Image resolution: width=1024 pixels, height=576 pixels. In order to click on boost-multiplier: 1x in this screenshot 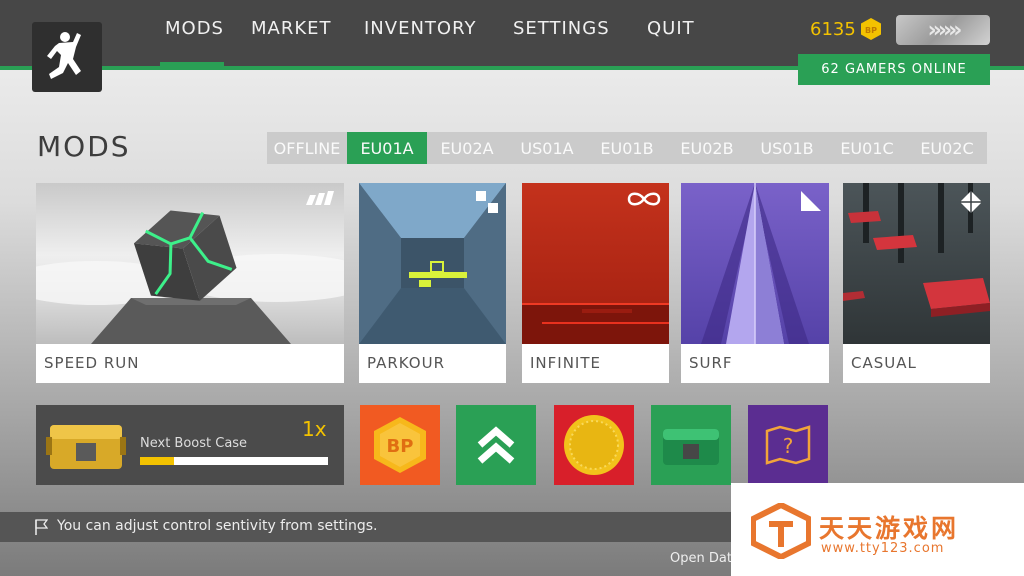, I will do `click(314, 429)`.